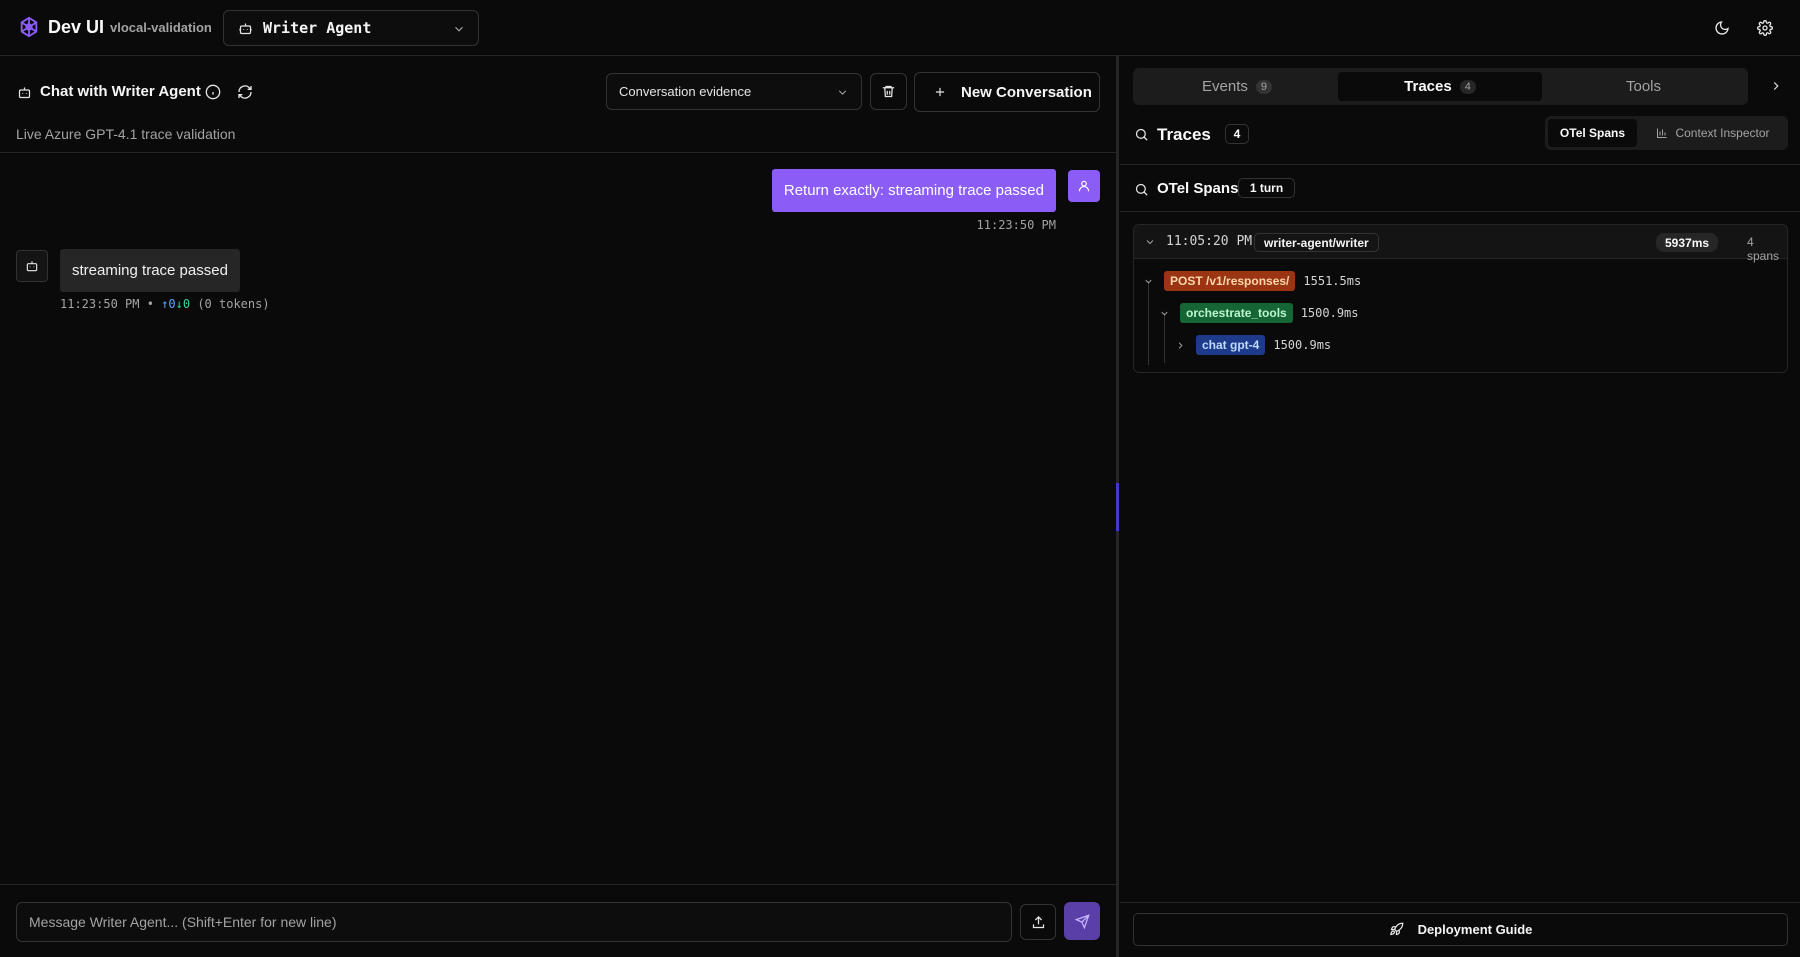 The height and width of the screenshot is (957, 1800). I want to click on assistant-message-bubble: streaming trace passed, so click(150, 270).